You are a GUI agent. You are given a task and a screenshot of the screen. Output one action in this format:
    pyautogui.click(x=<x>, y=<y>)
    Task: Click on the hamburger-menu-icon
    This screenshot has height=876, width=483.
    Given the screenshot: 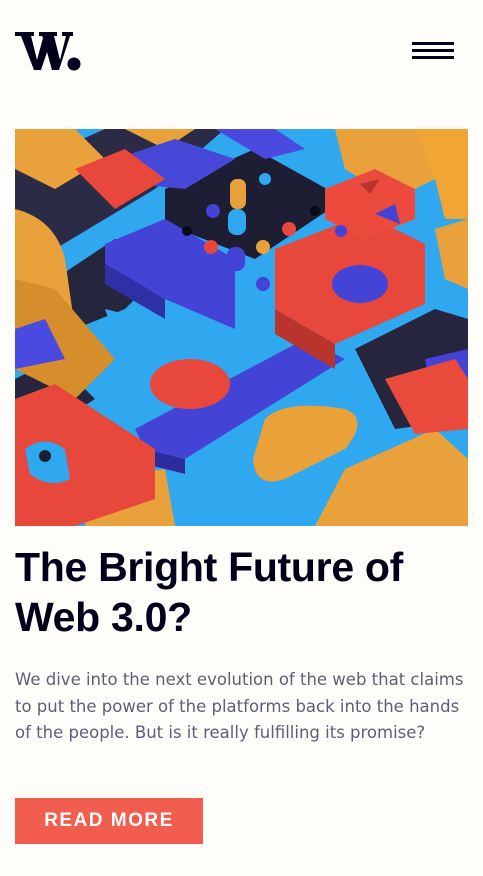 What is the action you would take?
    pyautogui.click(x=434, y=51)
    